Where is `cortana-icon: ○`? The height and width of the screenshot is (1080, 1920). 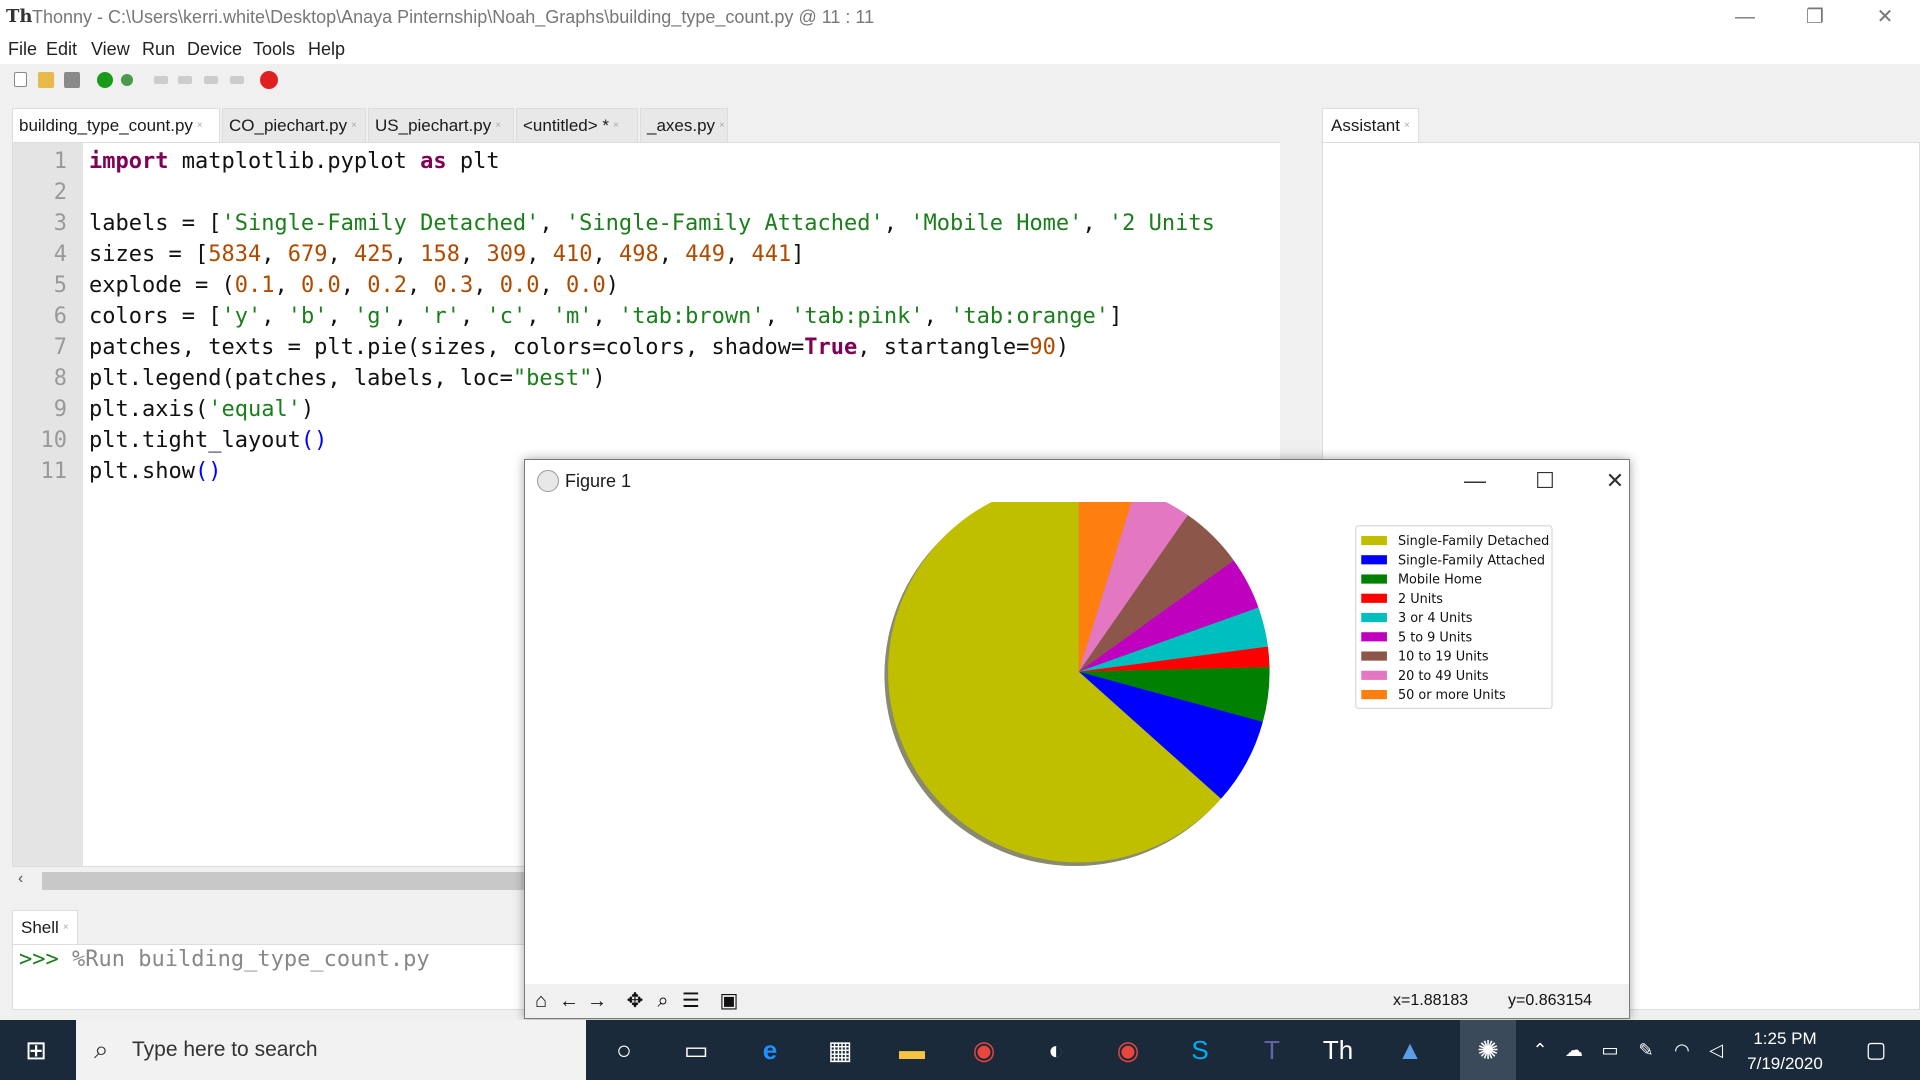 cortana-icon: ○ is located at coordinates (624, 1050).